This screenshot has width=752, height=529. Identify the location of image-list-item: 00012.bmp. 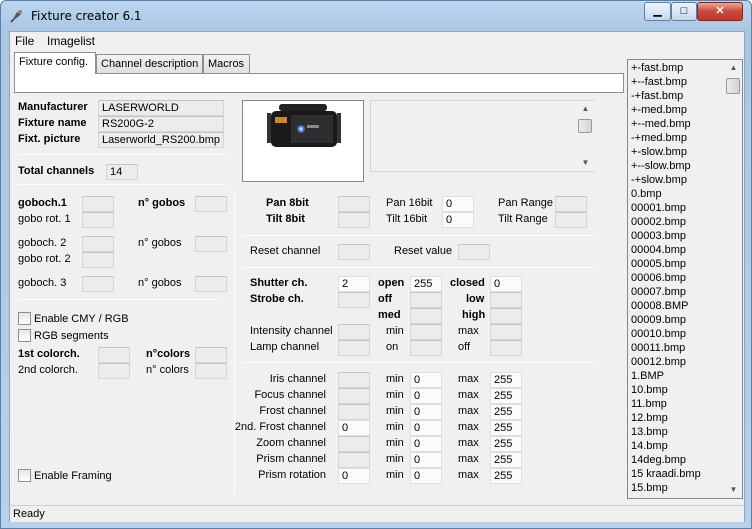
(658, 362).